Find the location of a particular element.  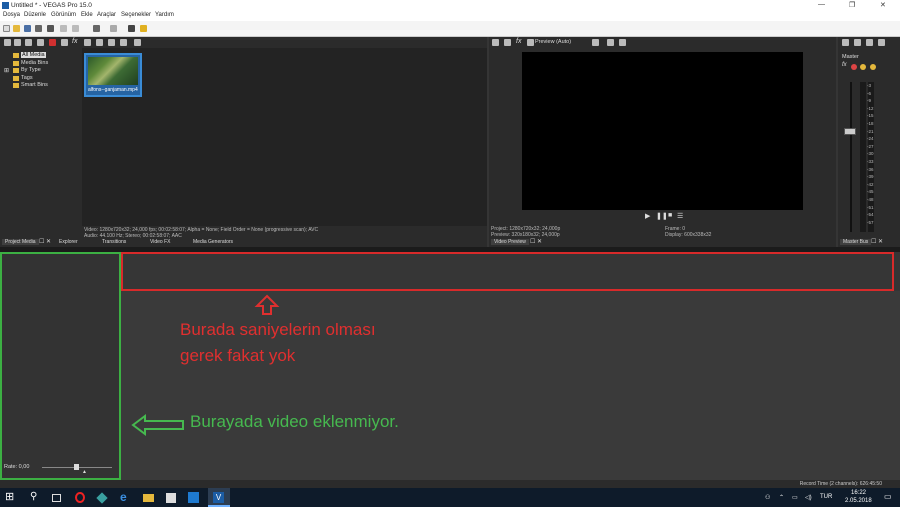

task-view-icon is located at coordinates (56, 498).